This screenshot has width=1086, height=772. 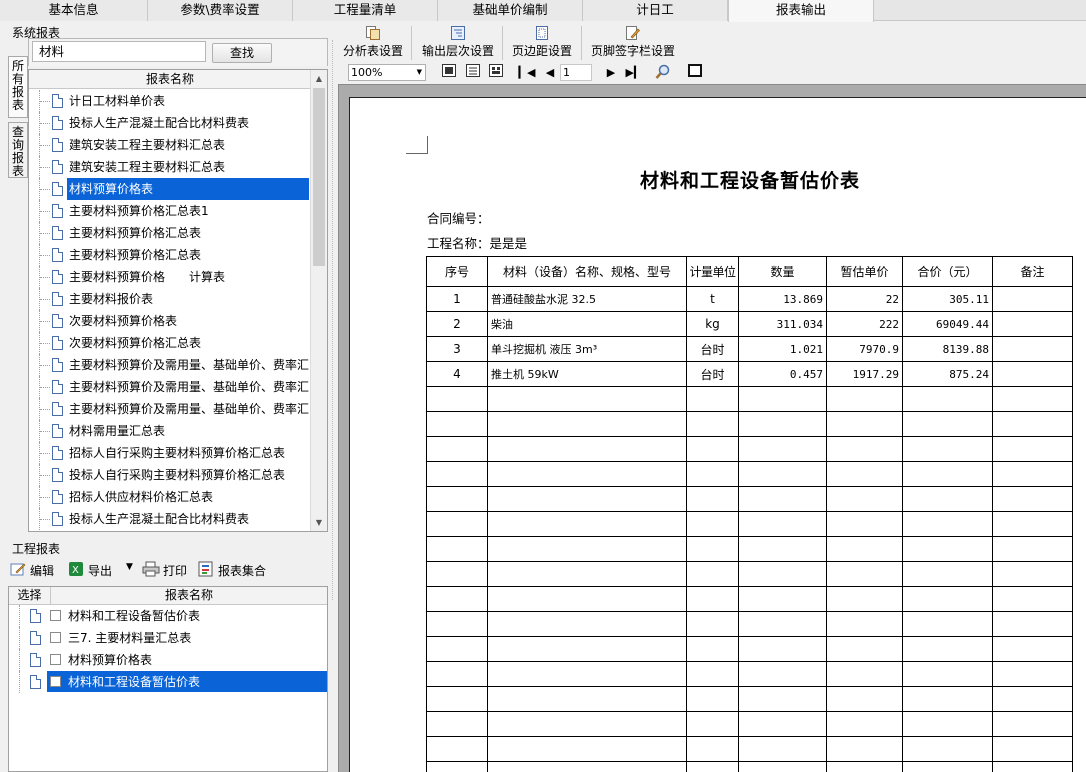 I want to click on table-row: 4 推土机 59kW 台时 0.457 1917.29 875.24, so click(x=749, y=374).